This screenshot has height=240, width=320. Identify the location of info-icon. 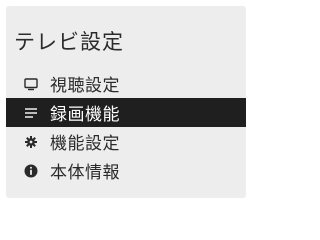
(31, 171).